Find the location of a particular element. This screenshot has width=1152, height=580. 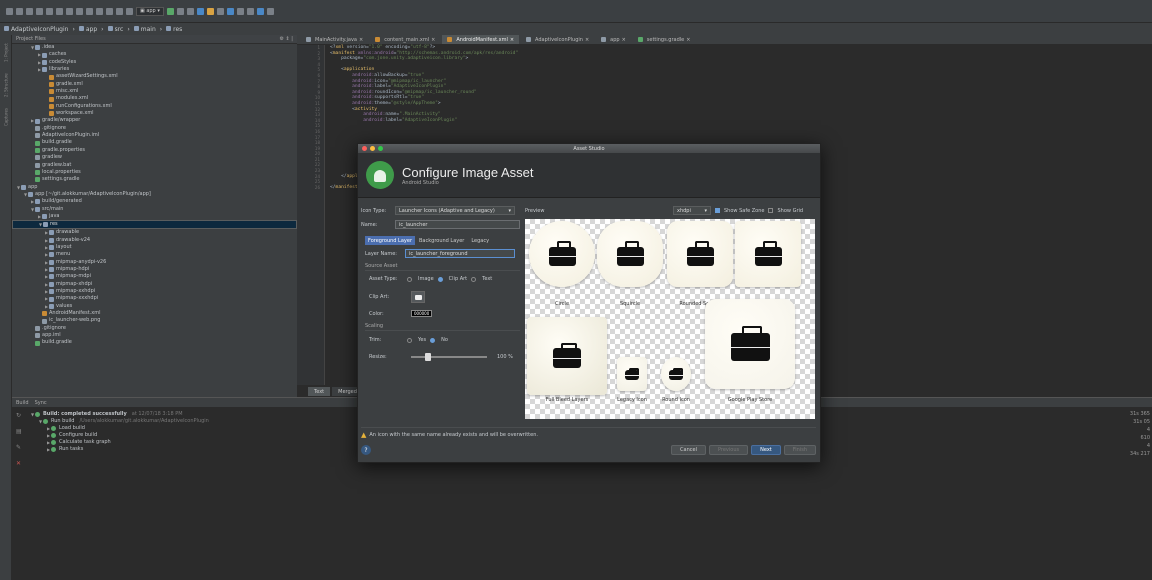

tree-item: settings.gradle is located at coordinates (154, 179).